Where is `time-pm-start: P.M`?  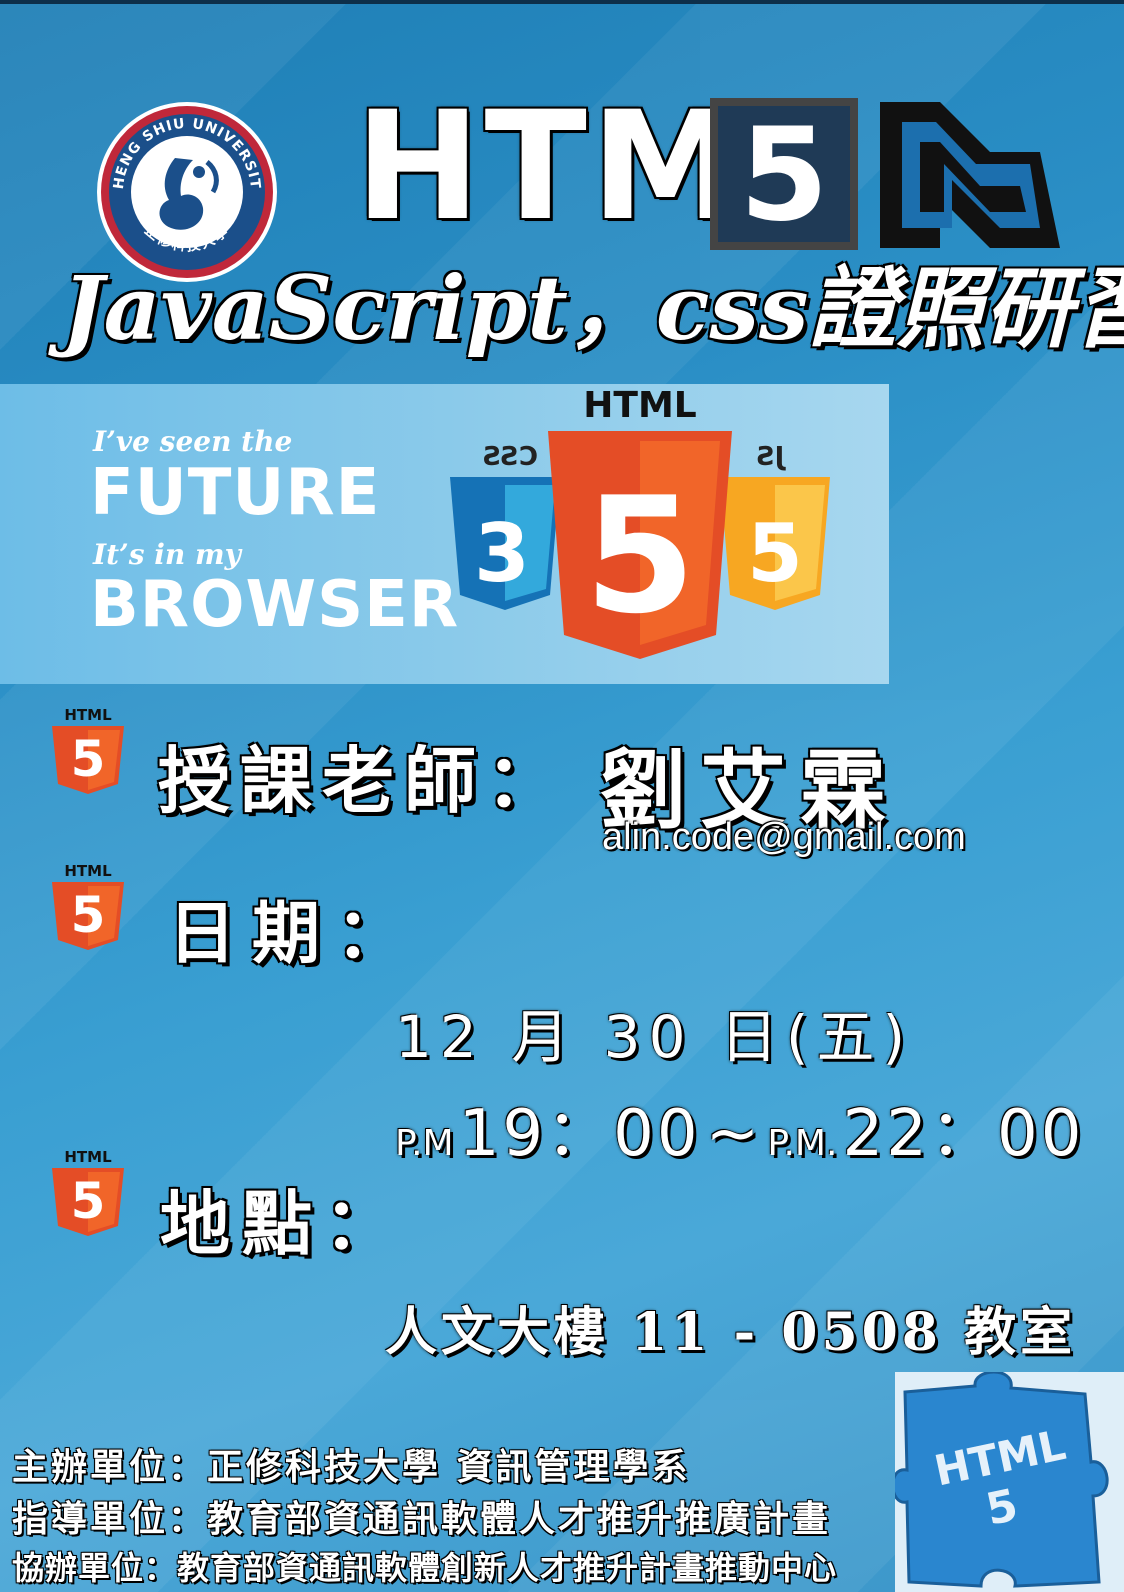
time-pm-start: P.M is located at coordinates (424, 1143).